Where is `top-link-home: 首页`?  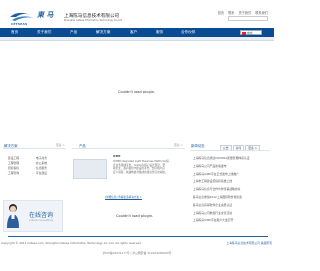
top-link-home: 首页 is located at coordinates (221, 13).